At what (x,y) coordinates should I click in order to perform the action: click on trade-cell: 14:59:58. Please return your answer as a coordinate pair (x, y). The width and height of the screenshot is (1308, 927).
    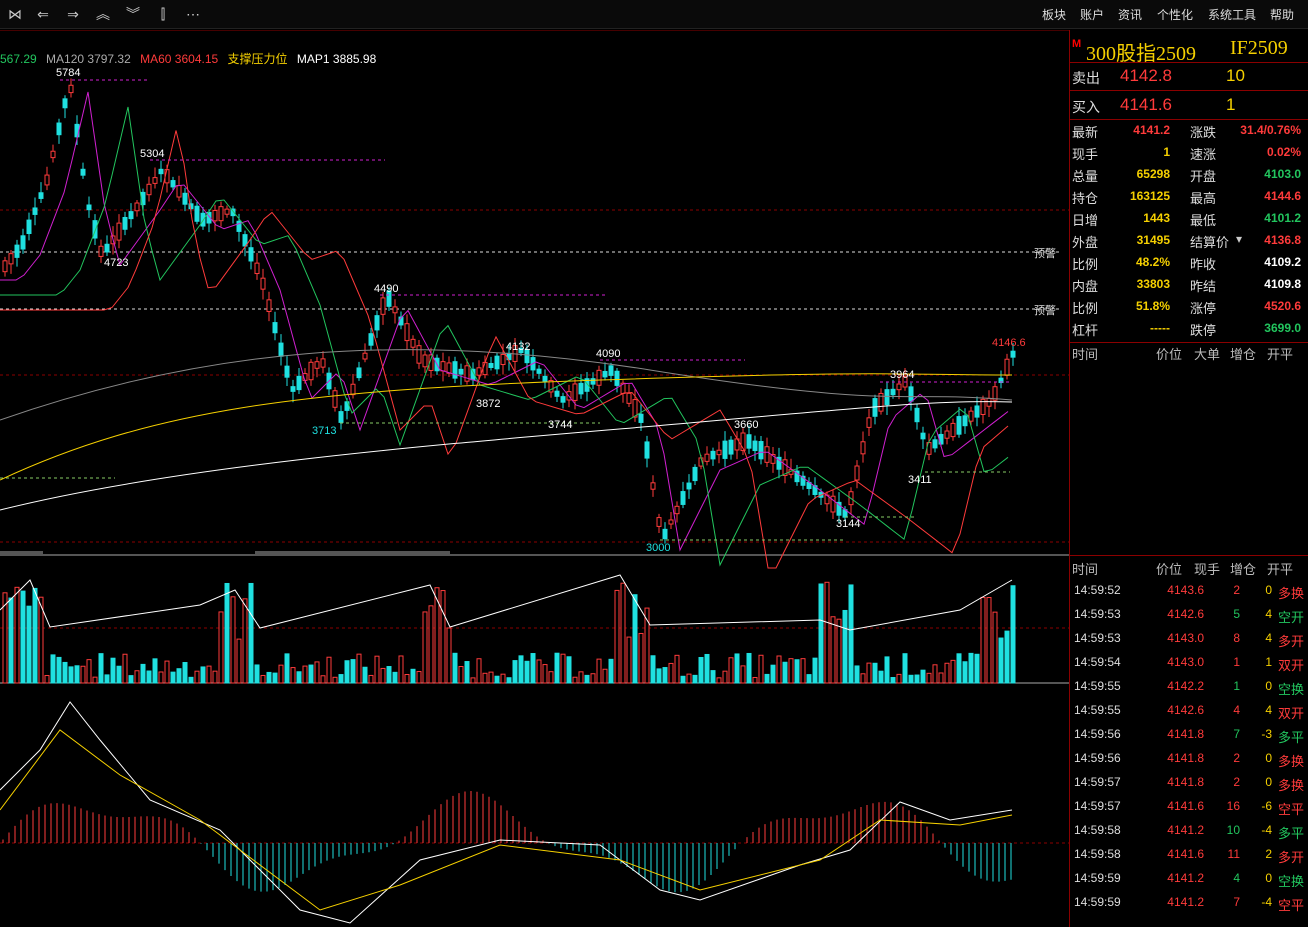
    Looking at the image, I should click on (1097, 854).